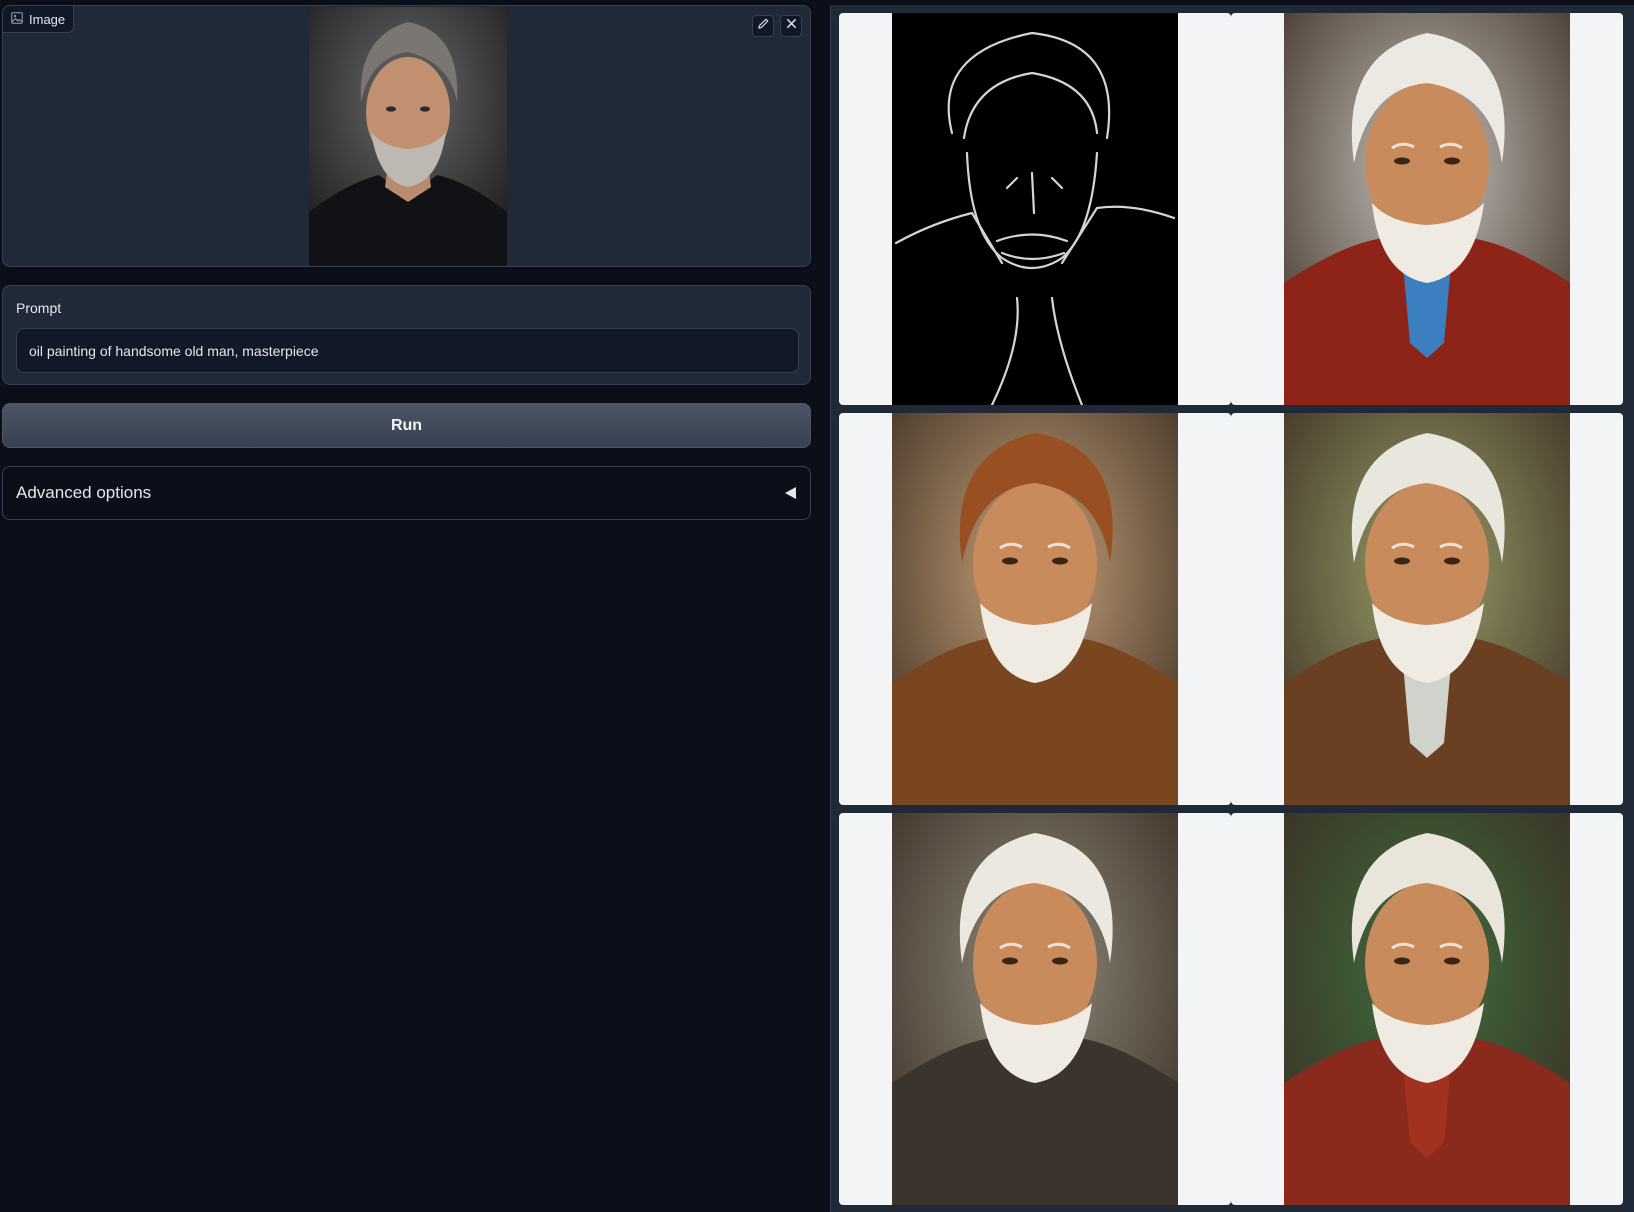 The width and height of the screenshot is (1634, 1212). I want to click on image-label: Image, so click(47, 19).